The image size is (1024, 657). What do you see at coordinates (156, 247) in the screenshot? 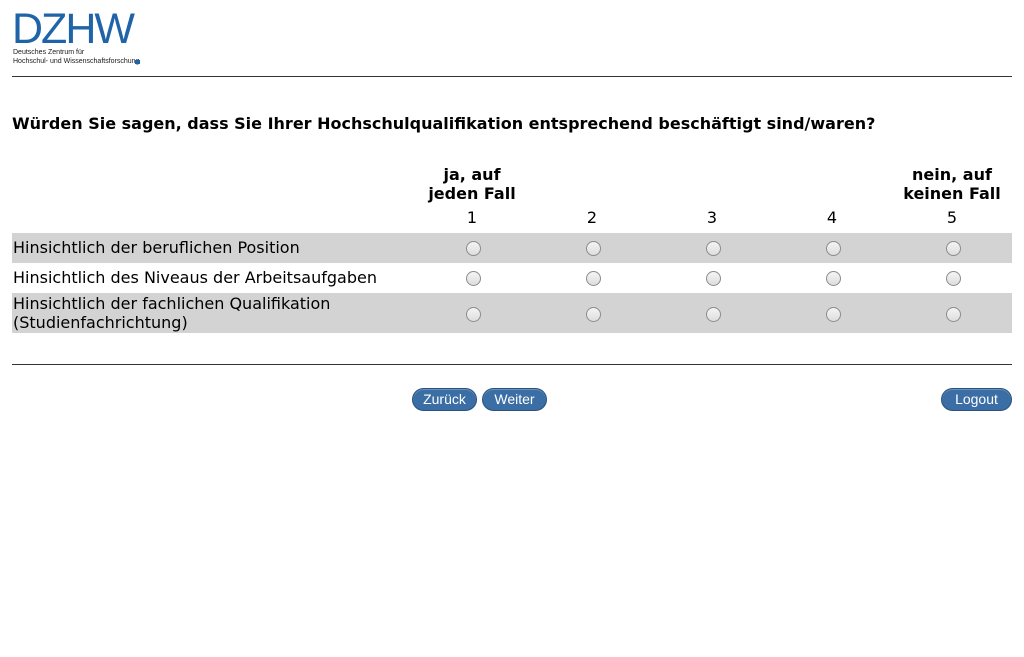
I see `row-label: Hinsichtlich der beruflichen Position` at bounding box center [156, 247].